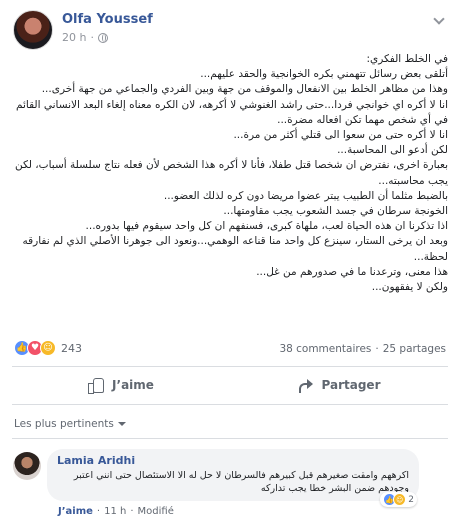 The width and height of the screenshot is (460, 530). I want to click on sort-label: Les plus pertinents, so click(64, 424).